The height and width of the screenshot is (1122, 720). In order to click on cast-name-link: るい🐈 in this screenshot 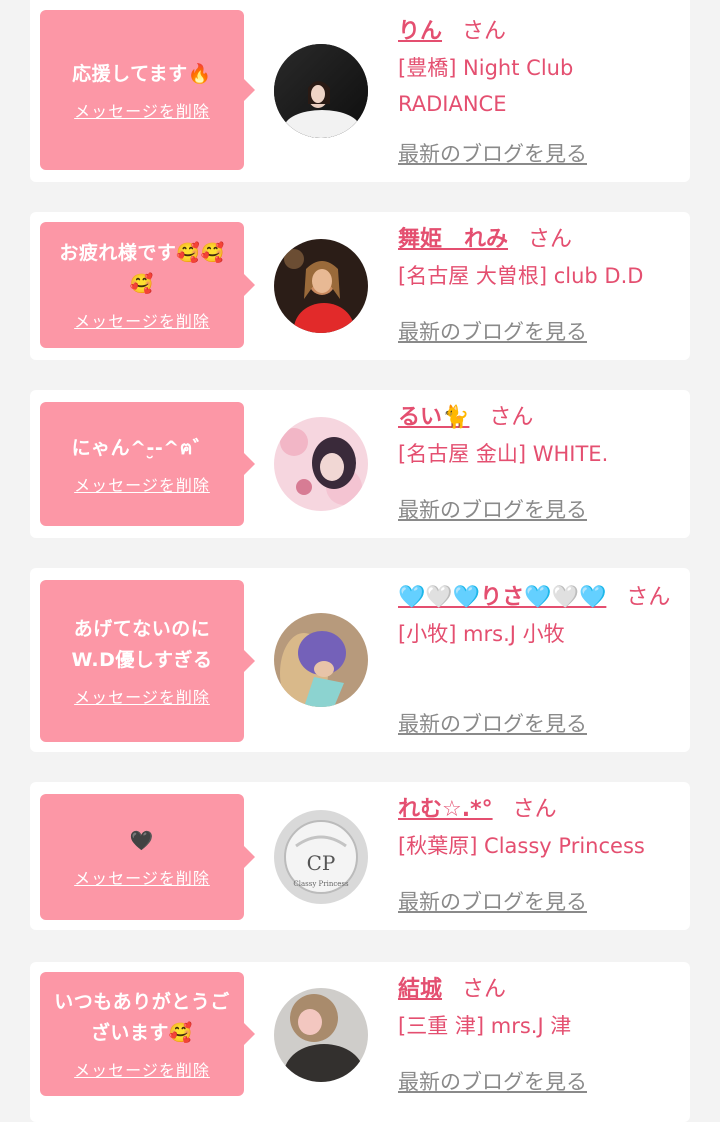, I will do `click(433, 417)`.